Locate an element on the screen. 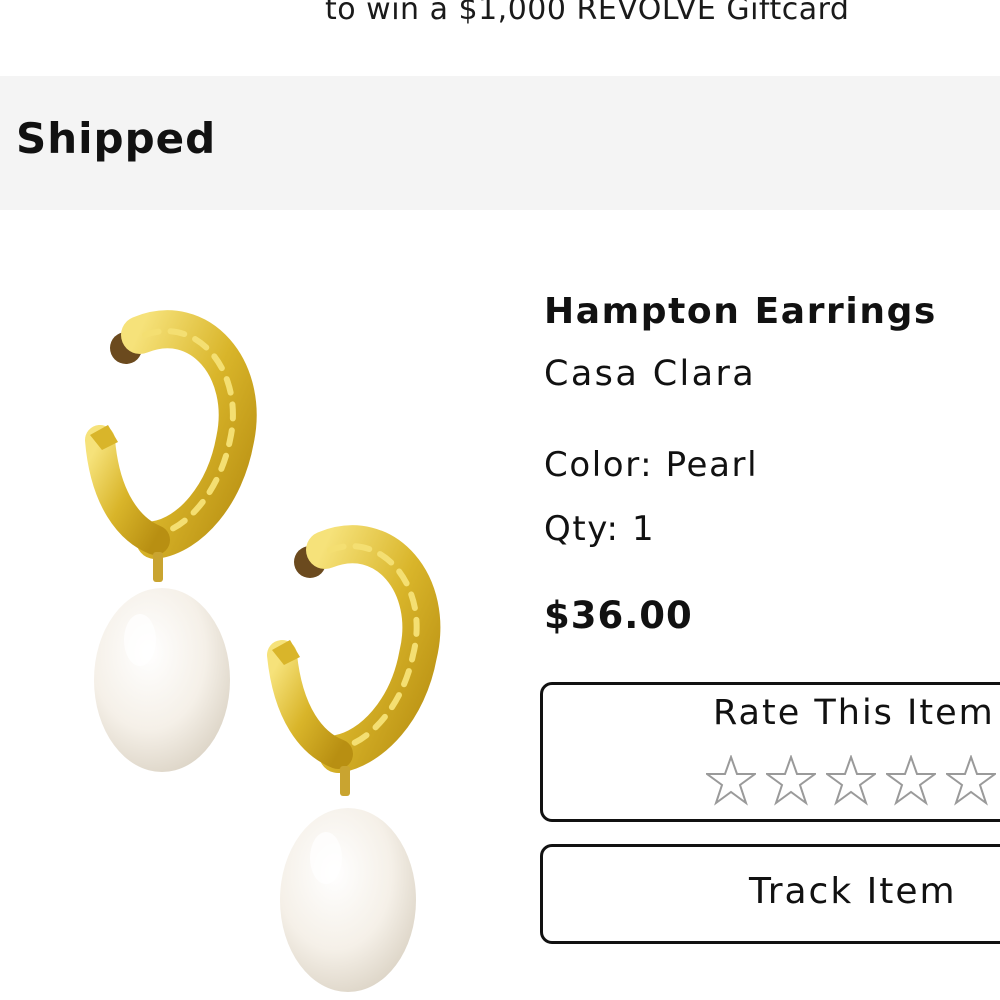  product-brand: Casa Clara is located at coordinates (772, 374).